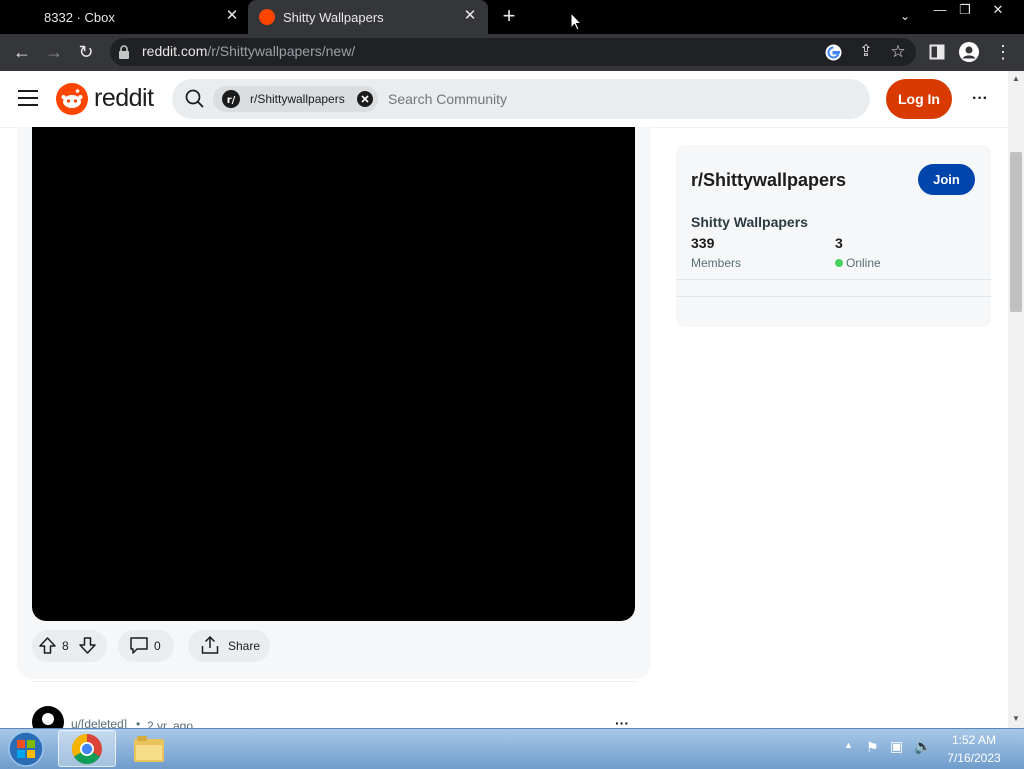 This screenshot has height=769, width=1024. Describe the element at coordinates (48, 717) in the screenshot. I see `deleted-user-avatar` at that location.